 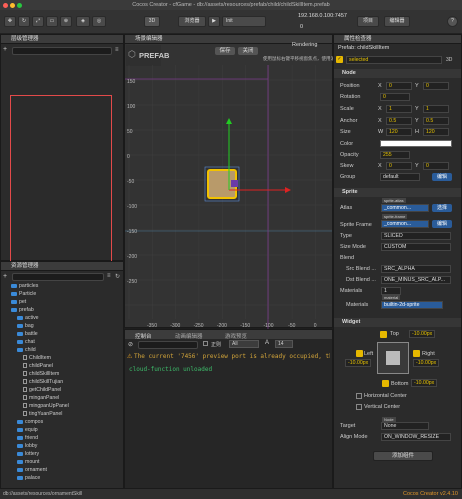 What do you see at coordinates (20, 462) in the screenshot?
I see `assets-tree-item: mount` at bounding box center [20, 462].